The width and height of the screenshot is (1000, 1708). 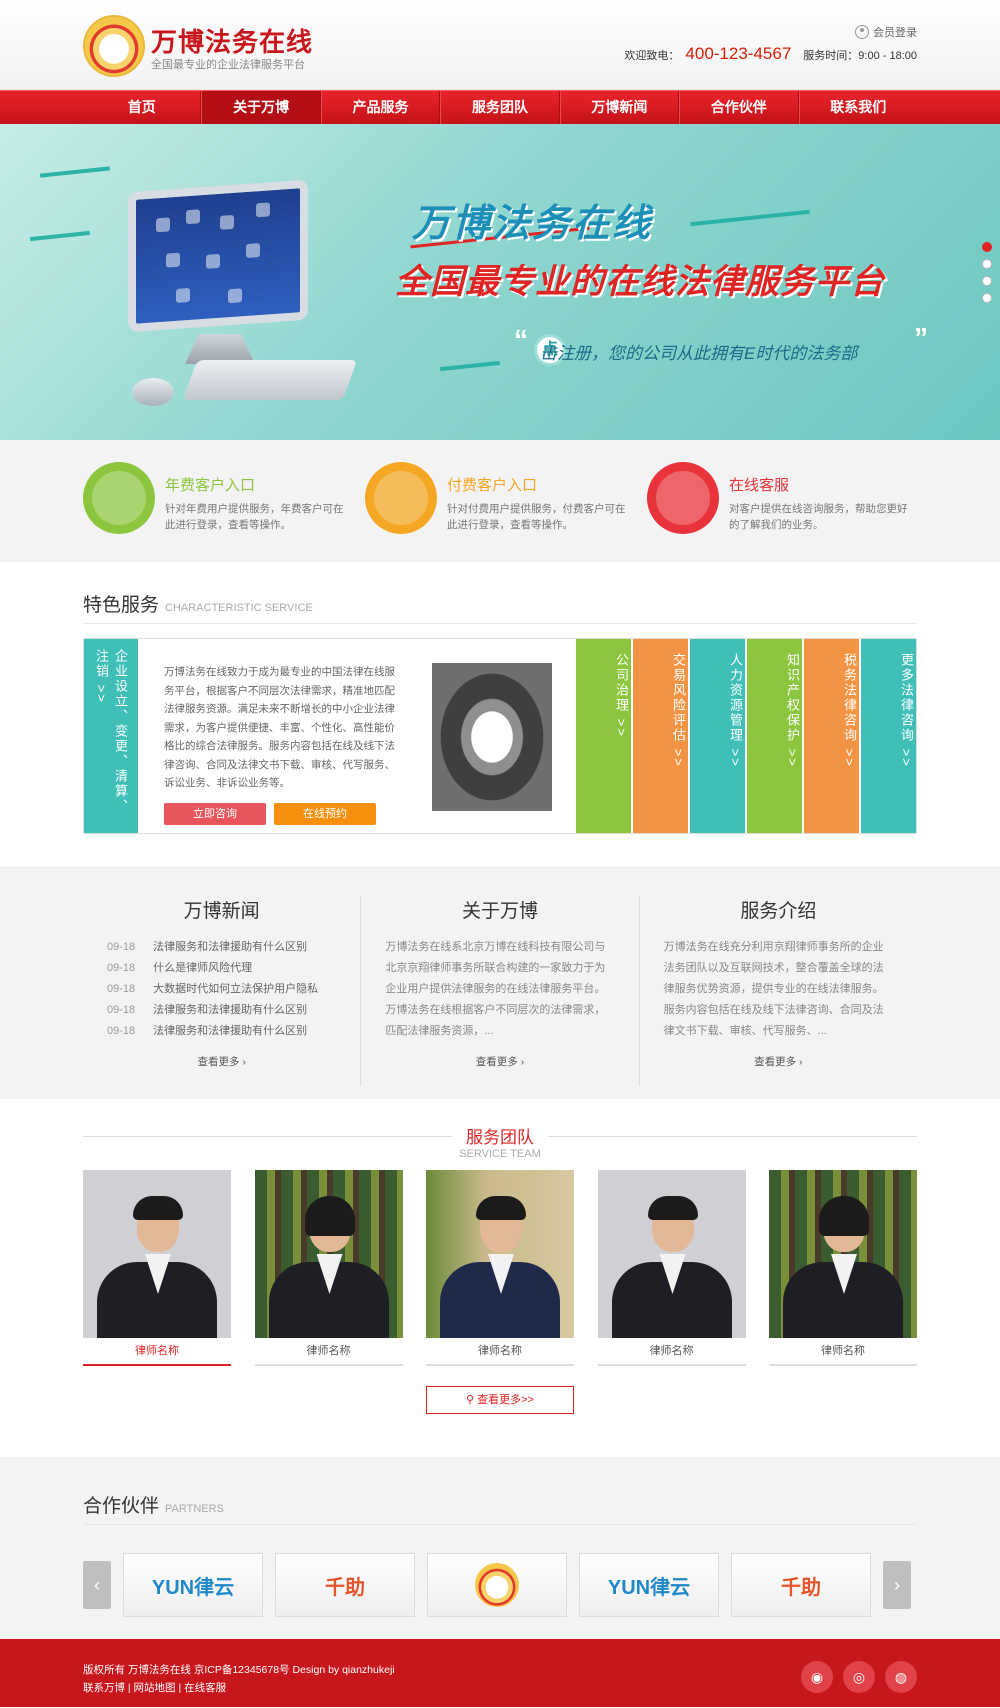 What do you see at coordinates (717, 736) in the screenshot?
I see `tab-hr-management: 人力资源管理 >>` at bounding box center [717, 736].